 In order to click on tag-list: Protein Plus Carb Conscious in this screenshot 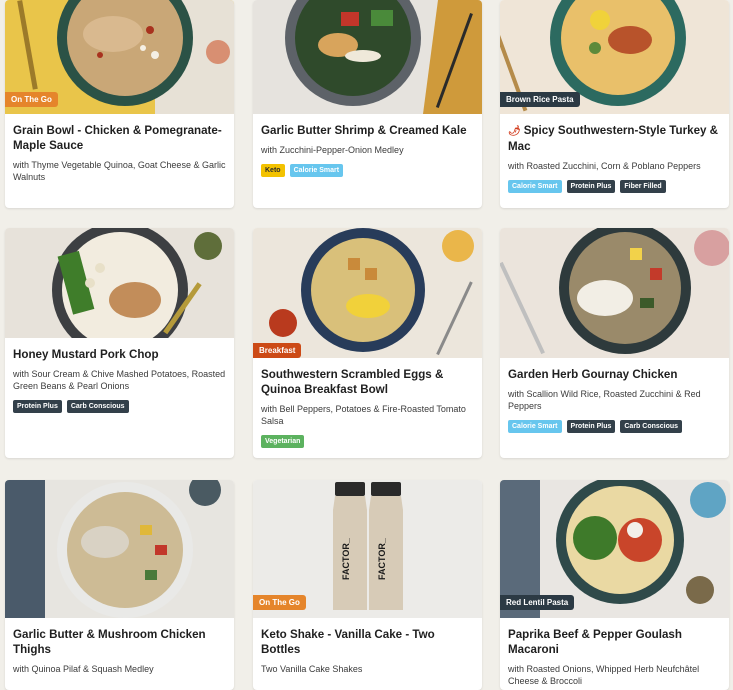, I will do `click(119, 406)`.